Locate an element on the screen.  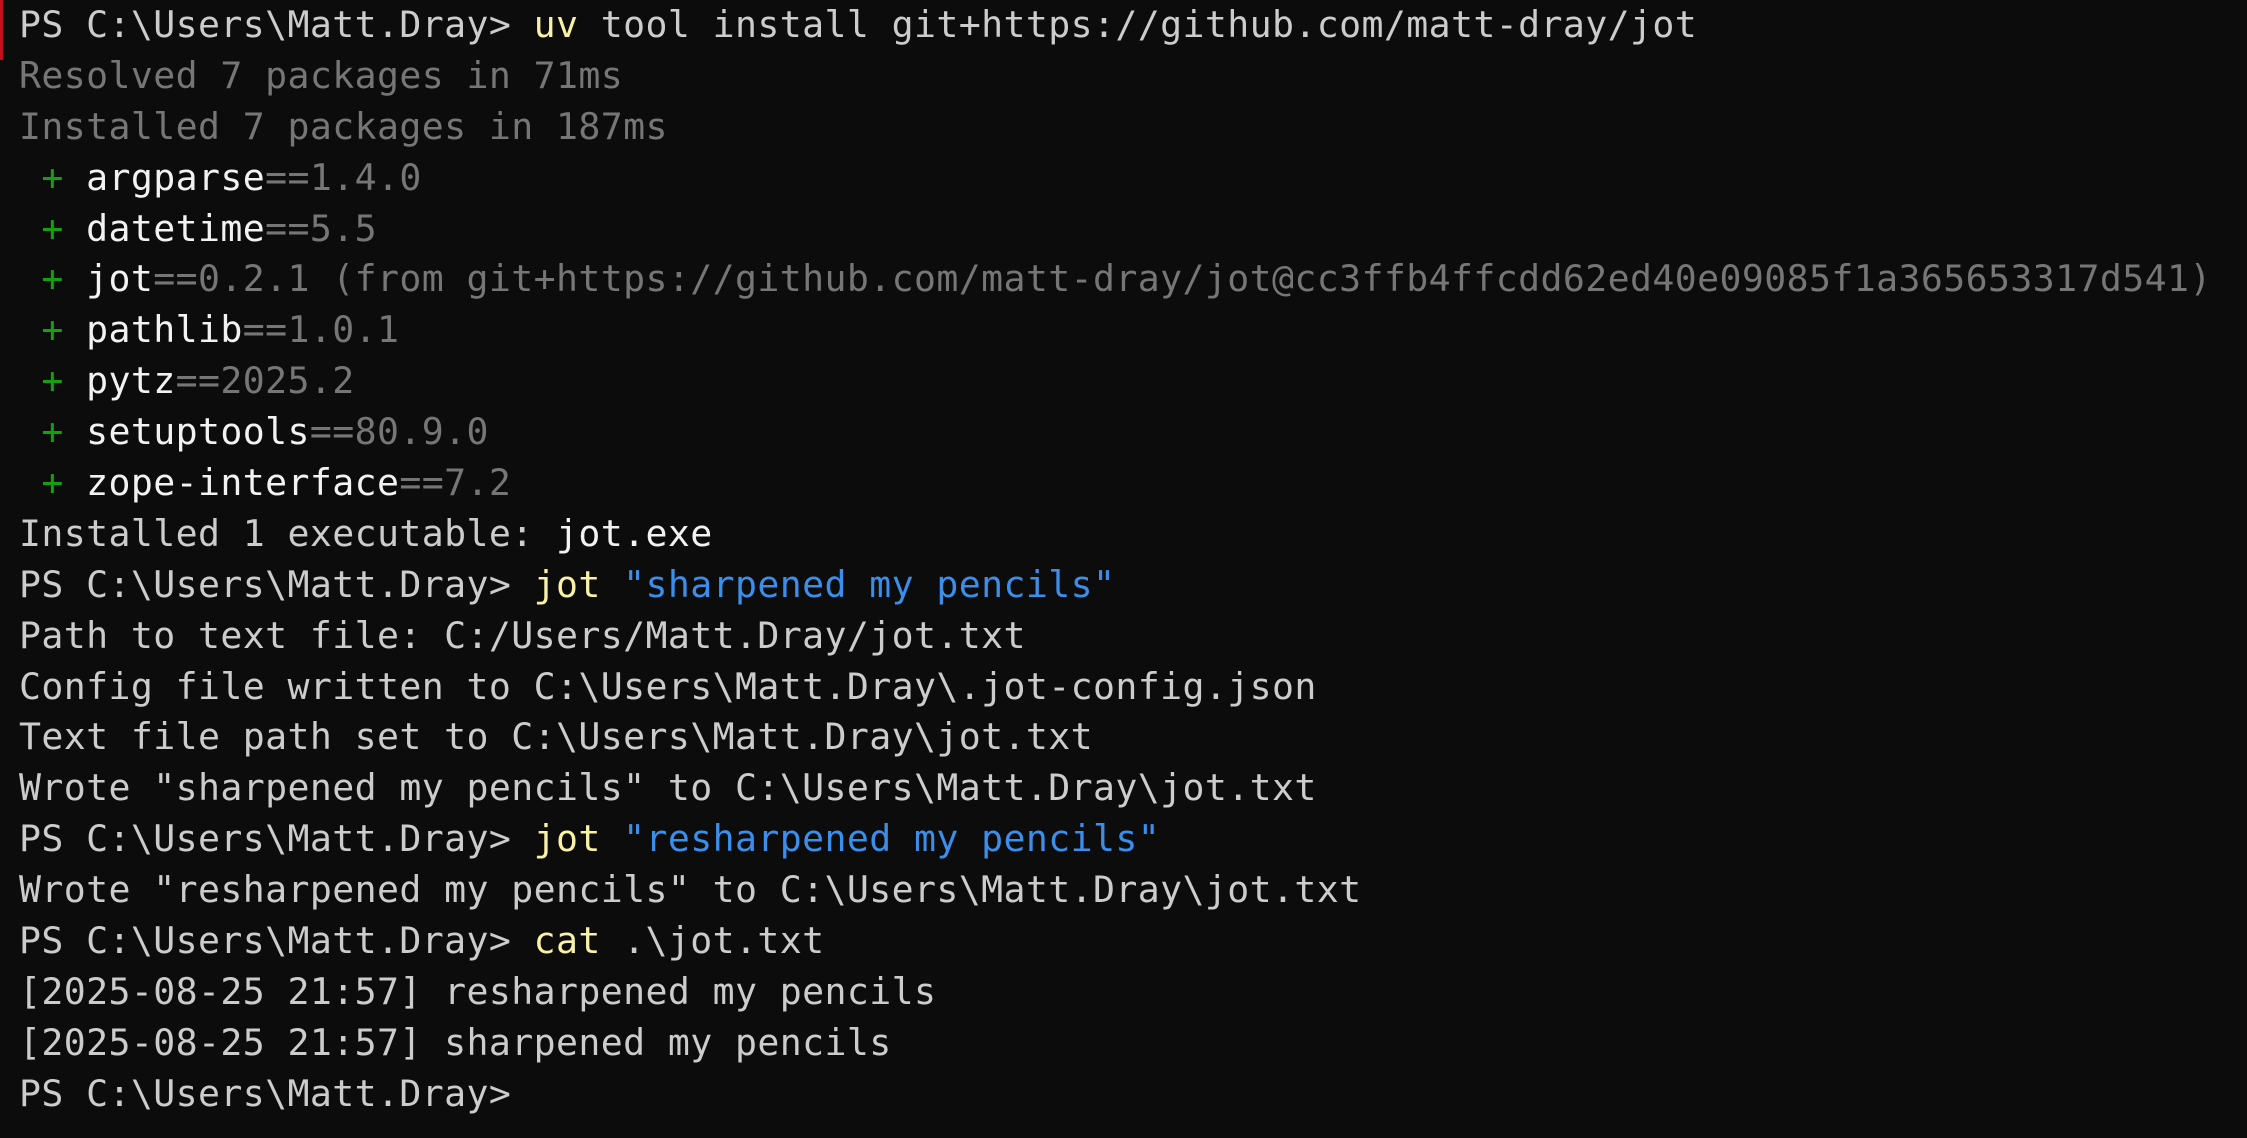
package-line: + datetime==5.5 is located at coordinates (1133, 229).